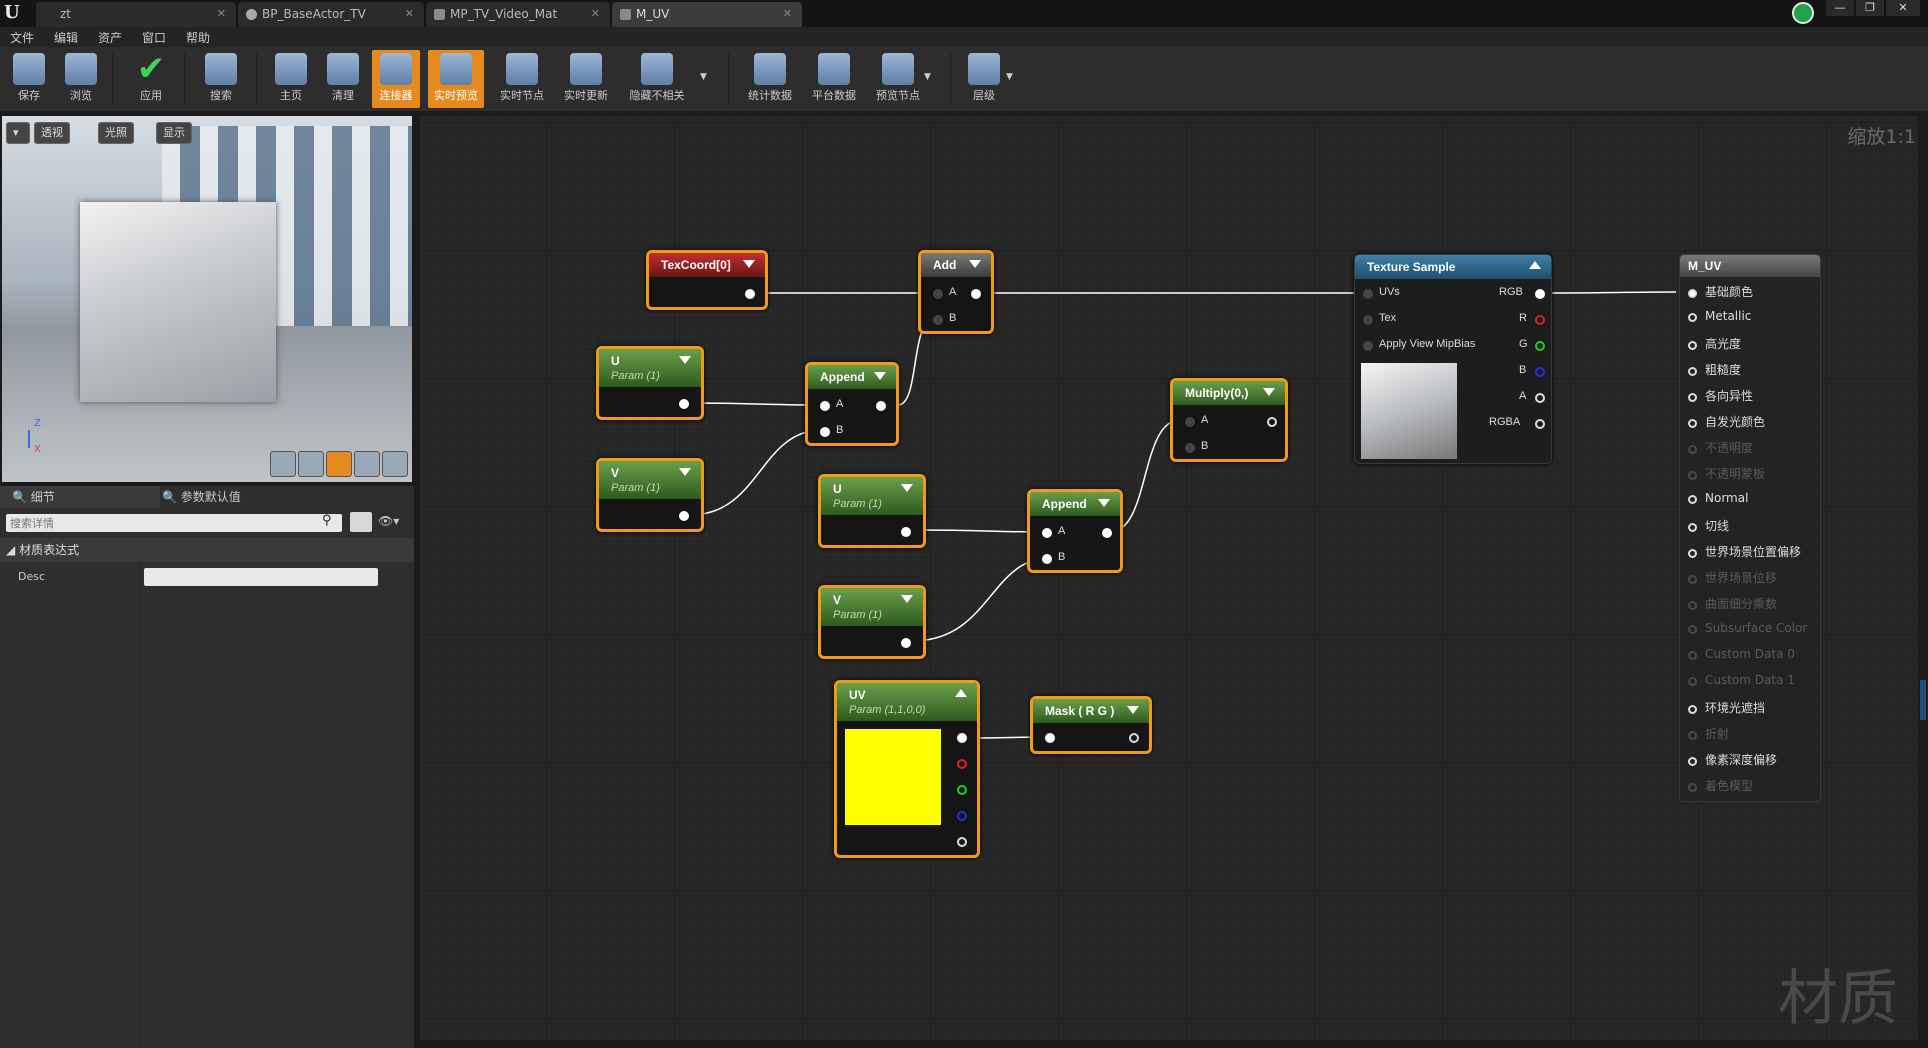 This screenshot has width=1928, height=1048. I want to click on search-button: 搜索, so click(221, 79).